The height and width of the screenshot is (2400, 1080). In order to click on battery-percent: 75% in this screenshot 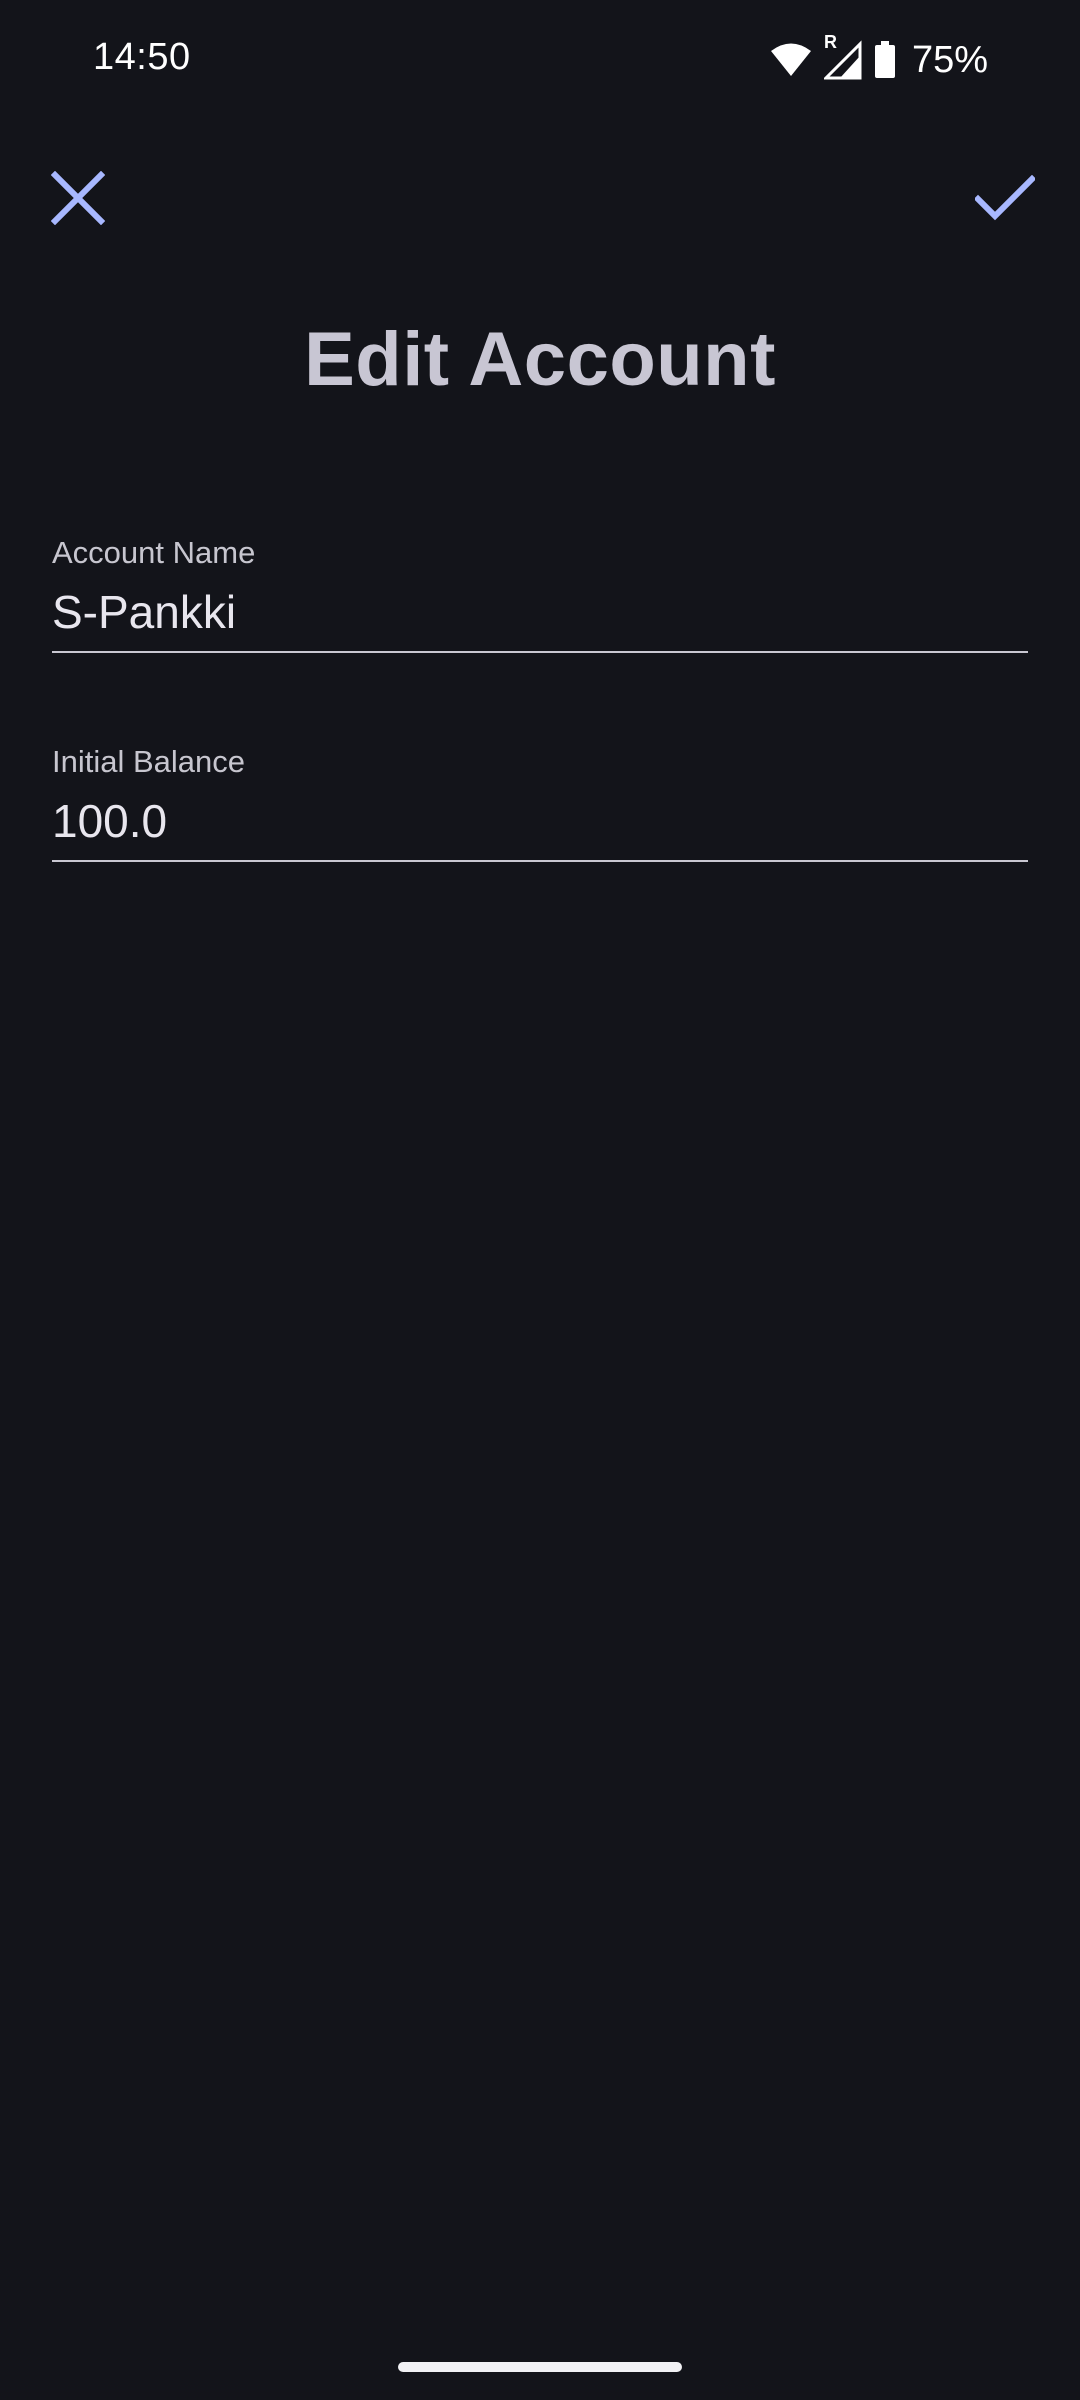, I will do `click(949, 59)`.